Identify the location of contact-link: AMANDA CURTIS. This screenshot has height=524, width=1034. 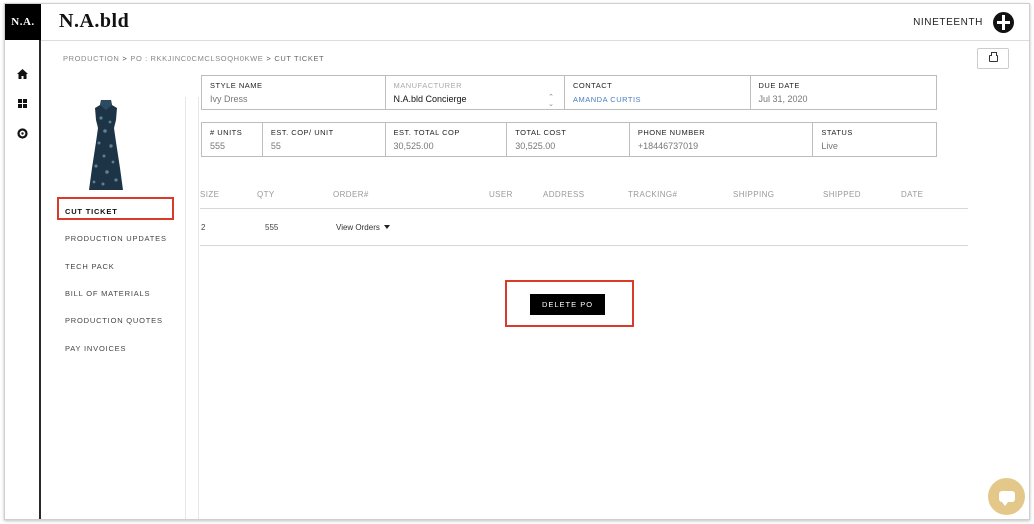
(657, 99).